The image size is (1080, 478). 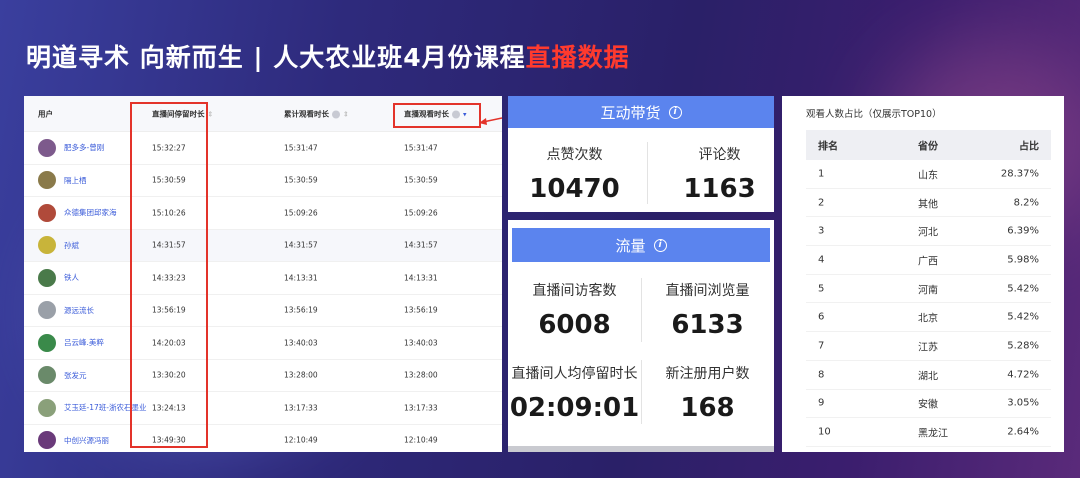 I want to click on share-cell: 6.39%, so click(x=1023, y=231).